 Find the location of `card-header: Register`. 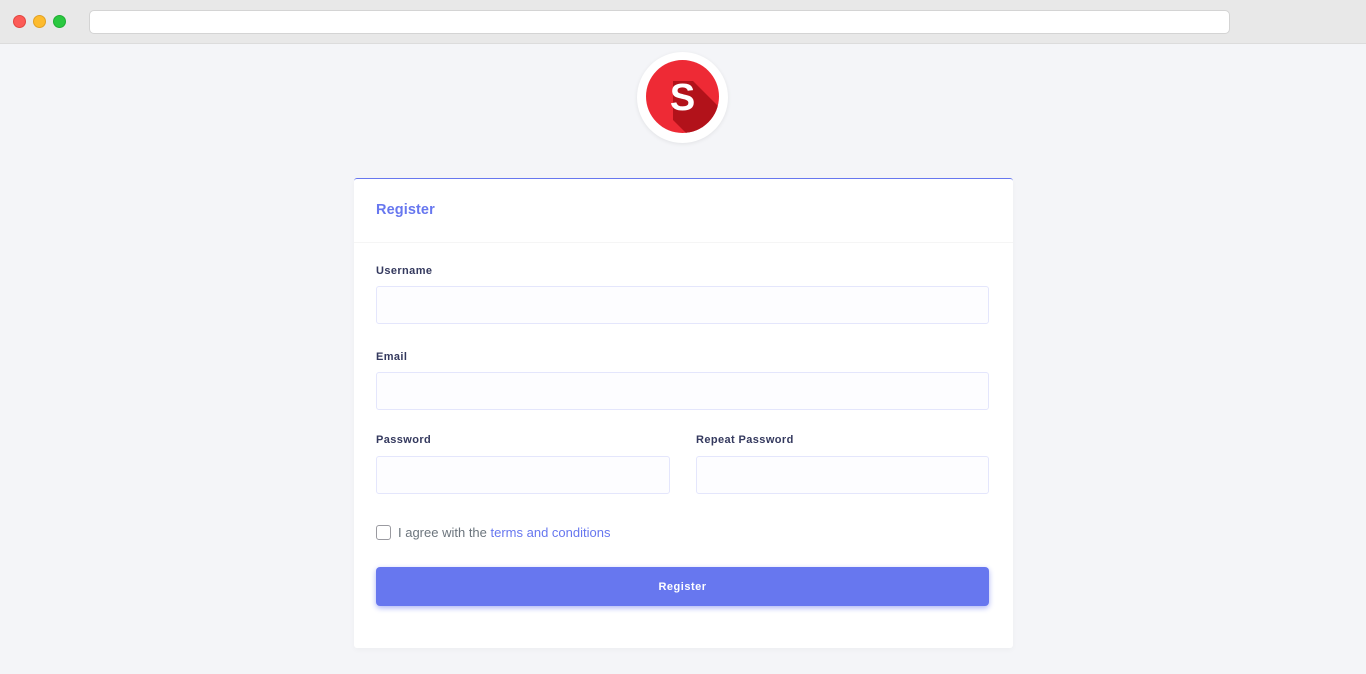

card-header: Register is located at coordinates (683, 211).